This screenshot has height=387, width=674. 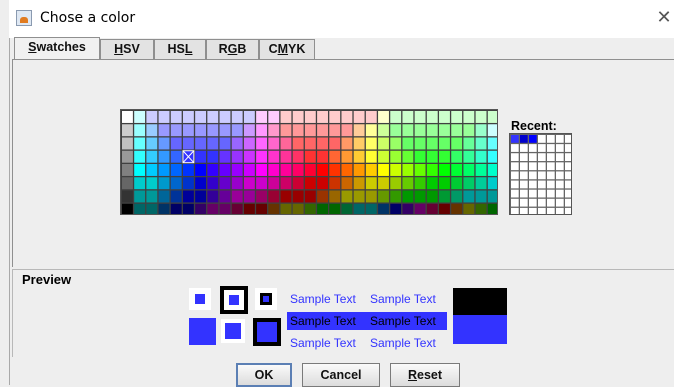 What do you see at coordinates (232, 49) in the screenshot?
I see `tab-rgb: RGB` at bounding box center [232, 49].